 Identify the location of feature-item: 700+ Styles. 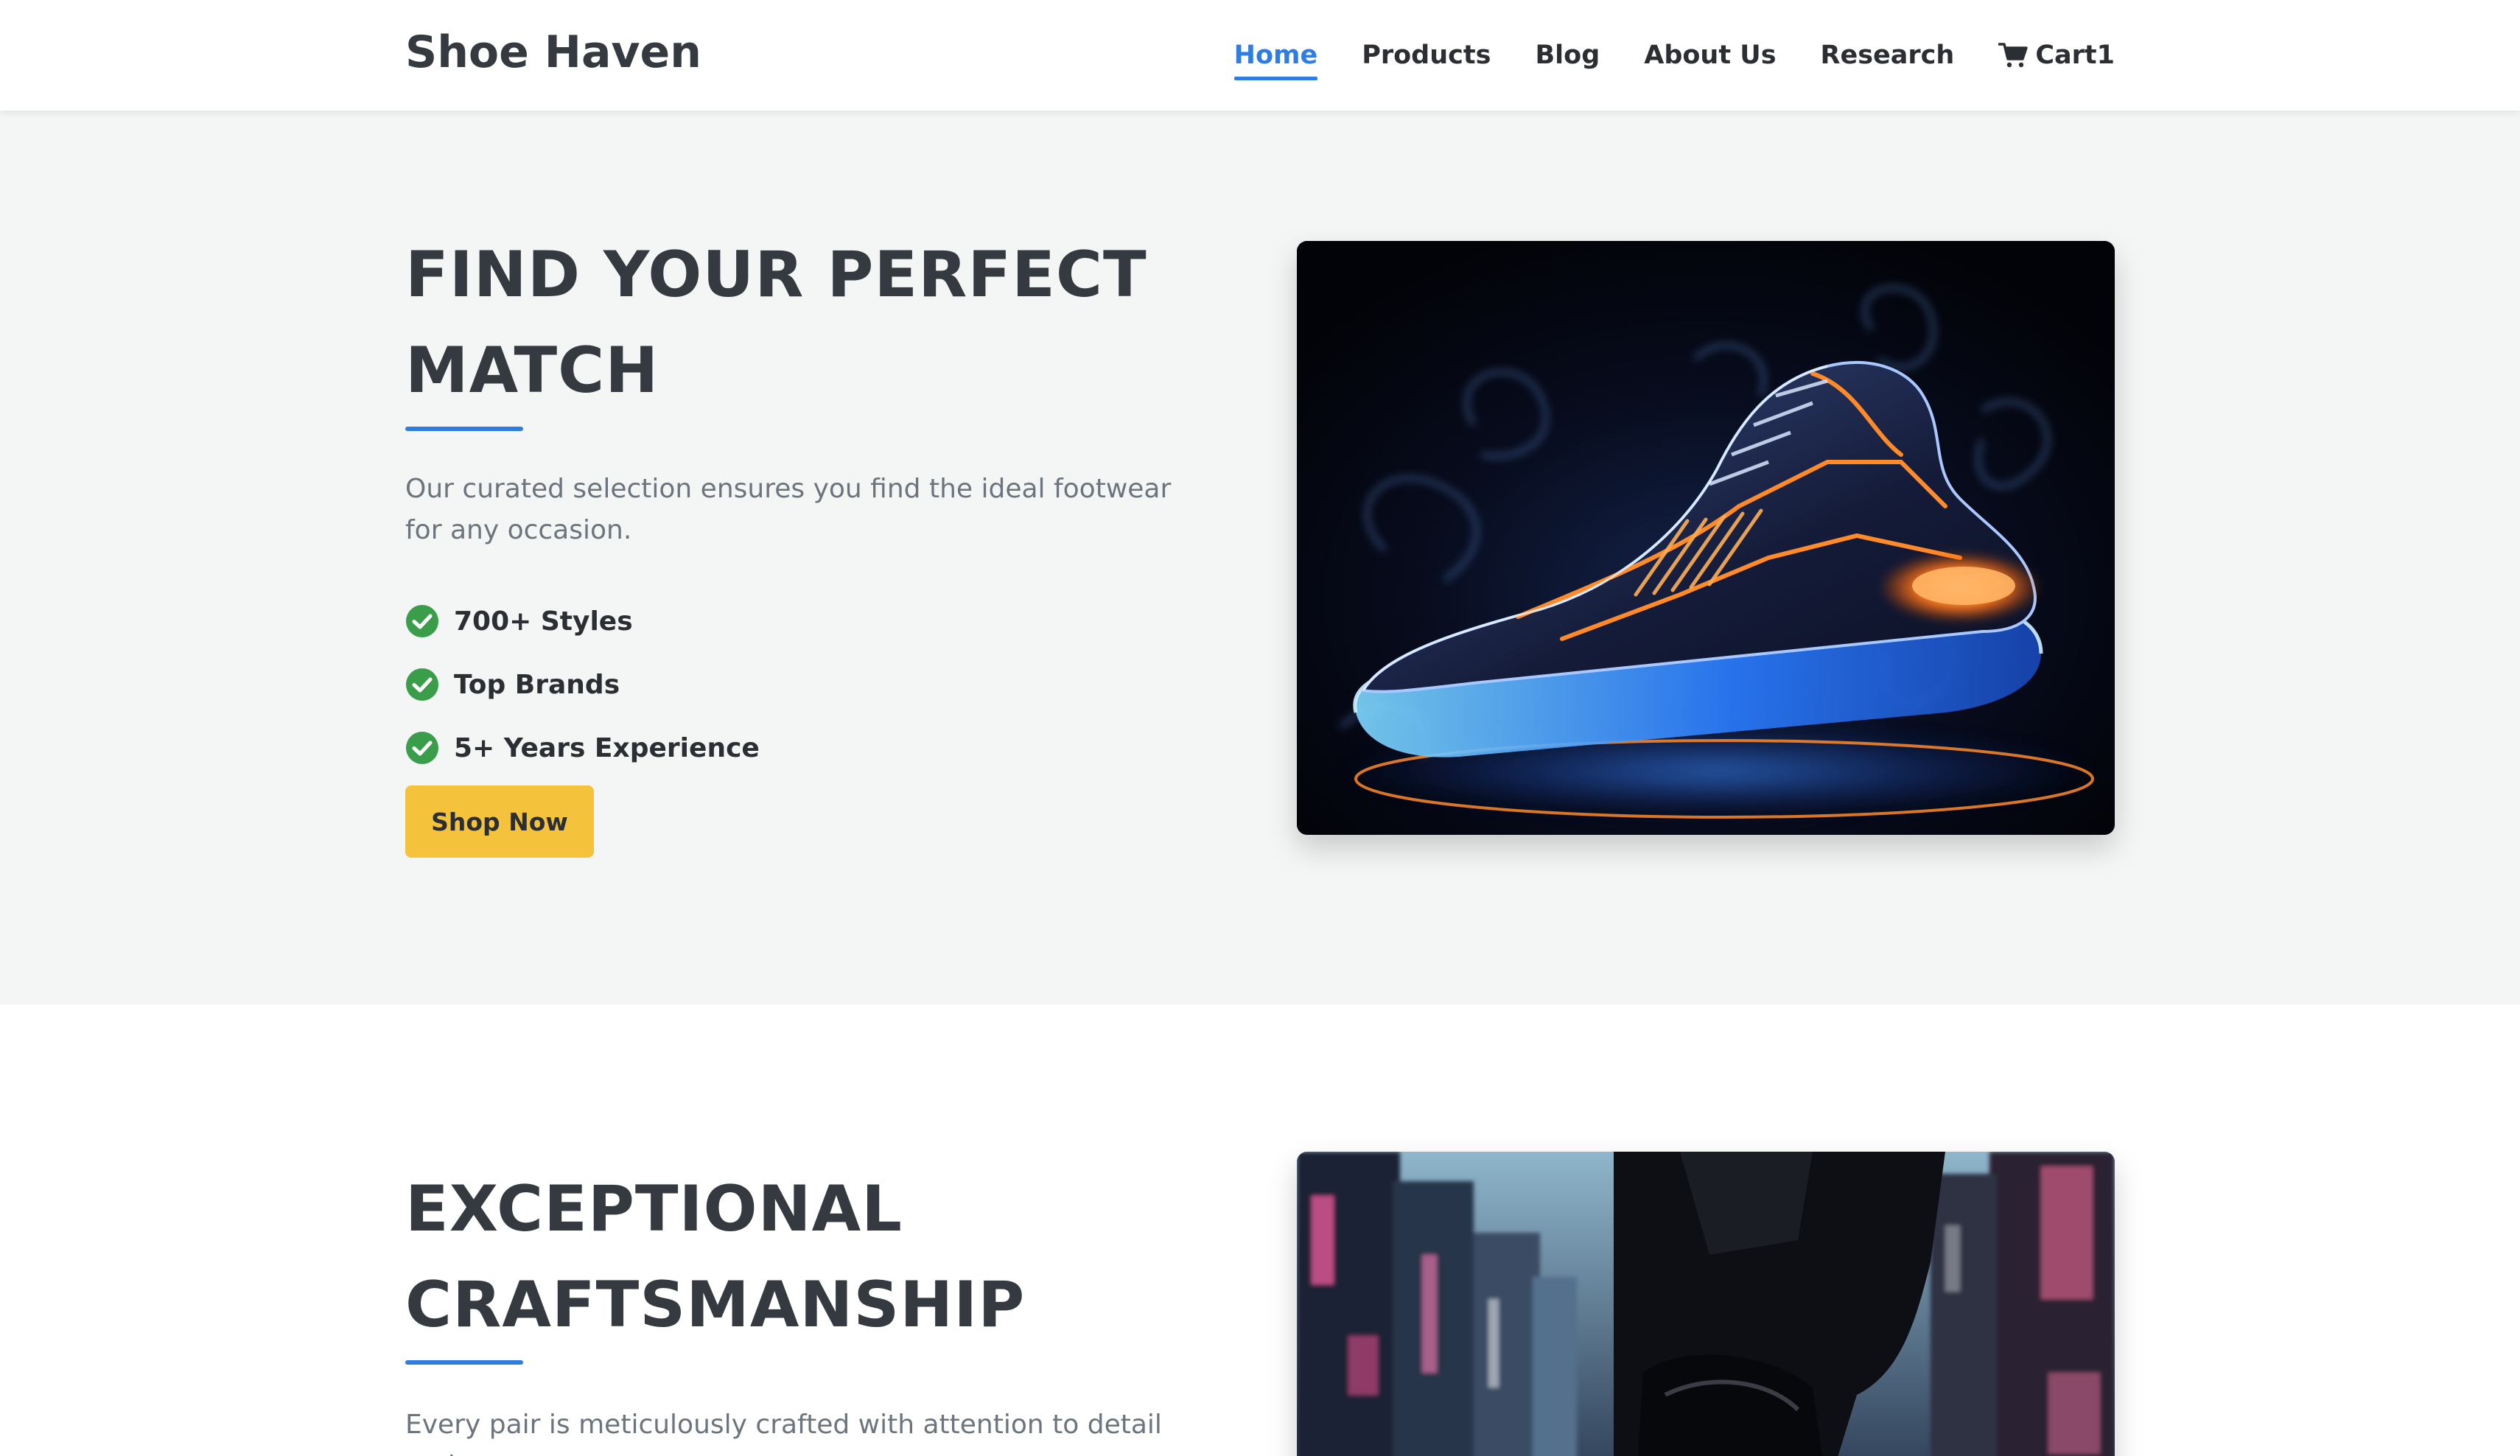
(582, 621).